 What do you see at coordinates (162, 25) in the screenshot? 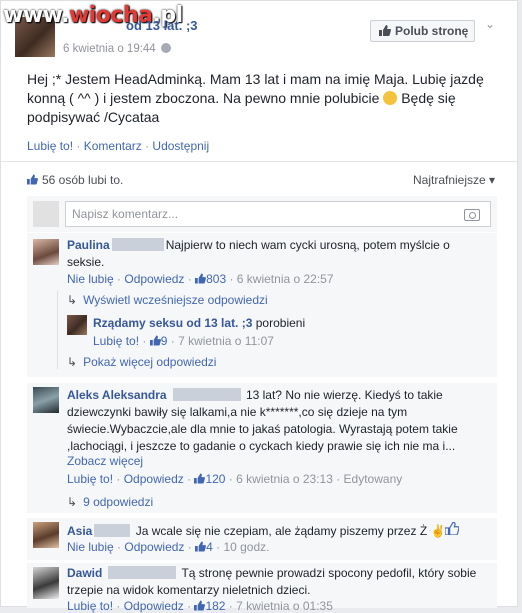
I see `page-name: od 13 lat. ;3` at bounding box center [162, 25].